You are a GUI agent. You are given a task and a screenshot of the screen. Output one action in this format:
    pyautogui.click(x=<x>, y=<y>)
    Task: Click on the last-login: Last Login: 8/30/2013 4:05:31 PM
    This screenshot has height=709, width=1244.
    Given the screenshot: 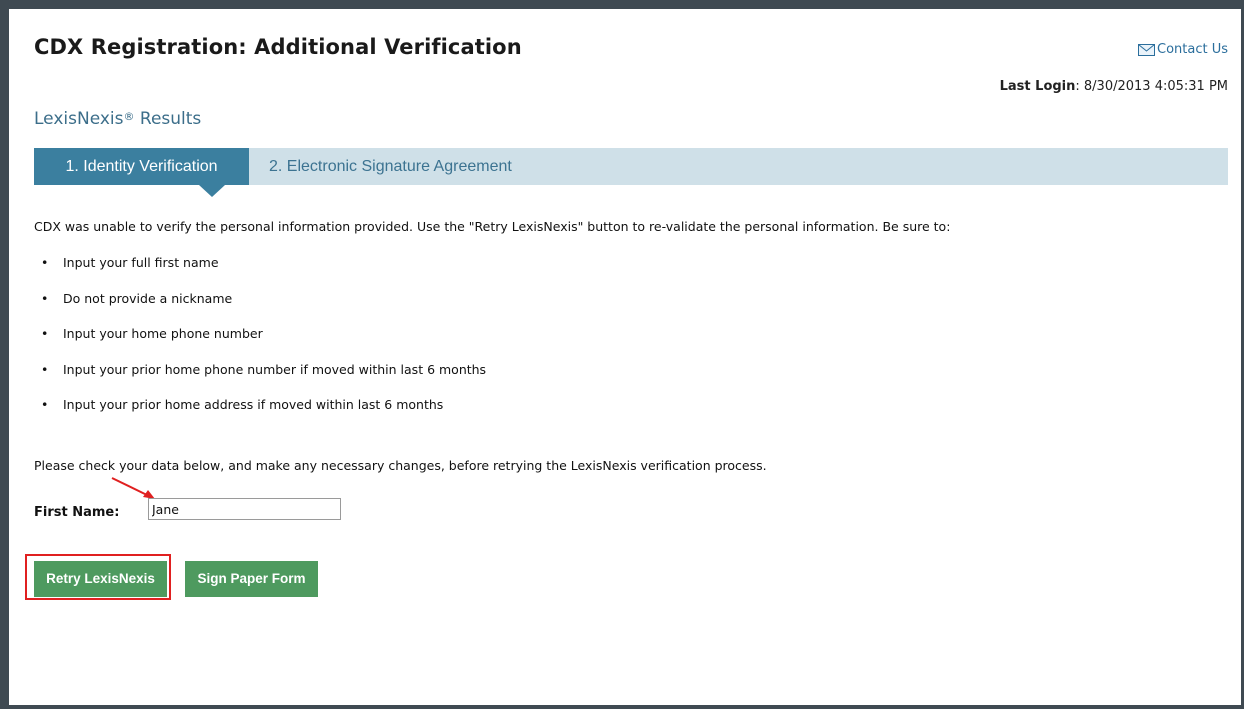 What is the action you would take?
    pyautogui.click(x=1114, y=86)
    